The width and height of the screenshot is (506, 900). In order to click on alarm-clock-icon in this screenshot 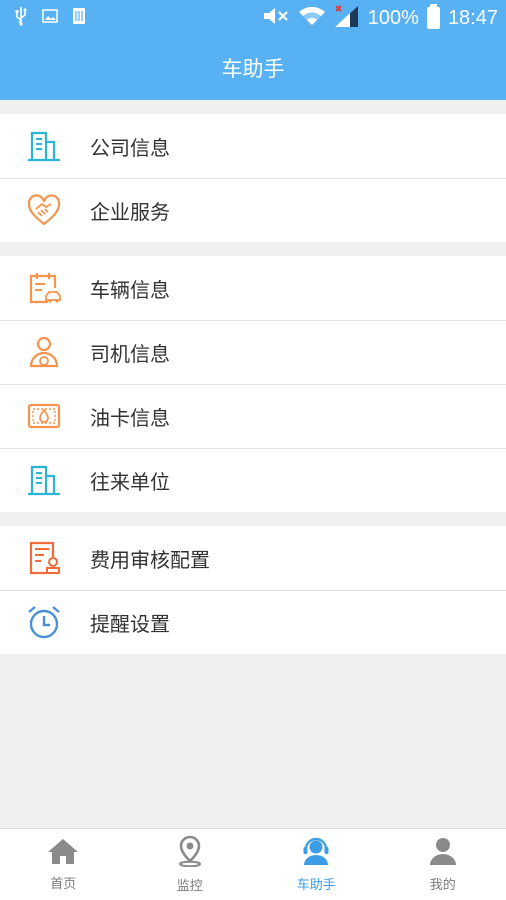, I will do `click(44, 622)`.